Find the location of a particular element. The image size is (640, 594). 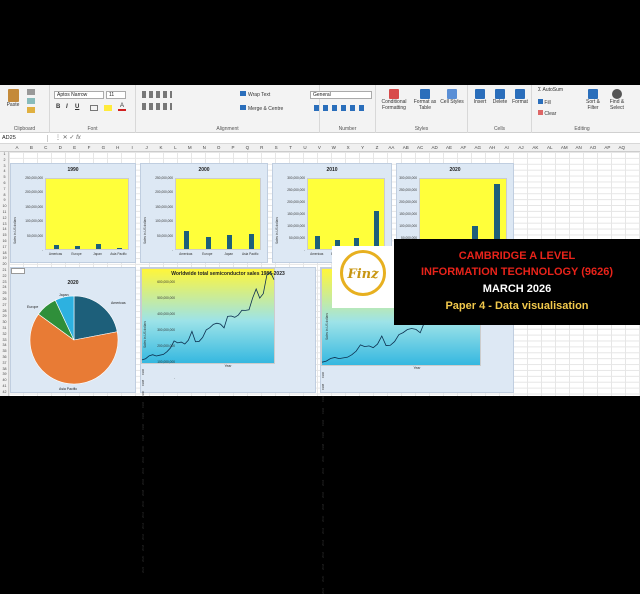

logo-circle: Finz is located at coordinates (363, 273).